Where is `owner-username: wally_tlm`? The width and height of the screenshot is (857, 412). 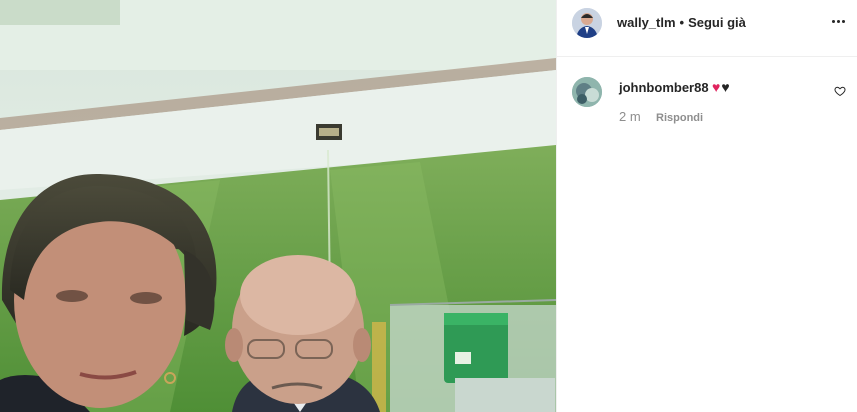
owner-username: wally_tlm is located at coordinates (646, 22).